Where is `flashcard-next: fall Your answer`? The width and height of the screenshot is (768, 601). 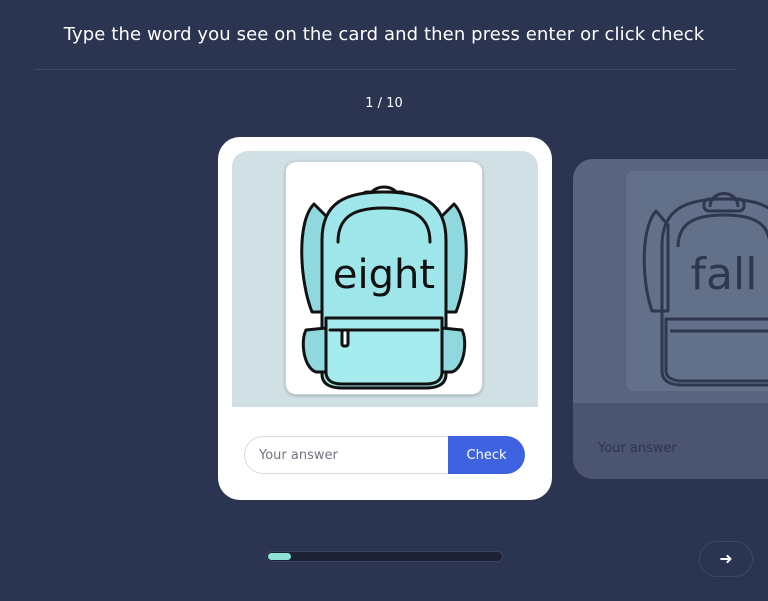
flashcard-next: fall Your answer is located at coordinates (670, 319).